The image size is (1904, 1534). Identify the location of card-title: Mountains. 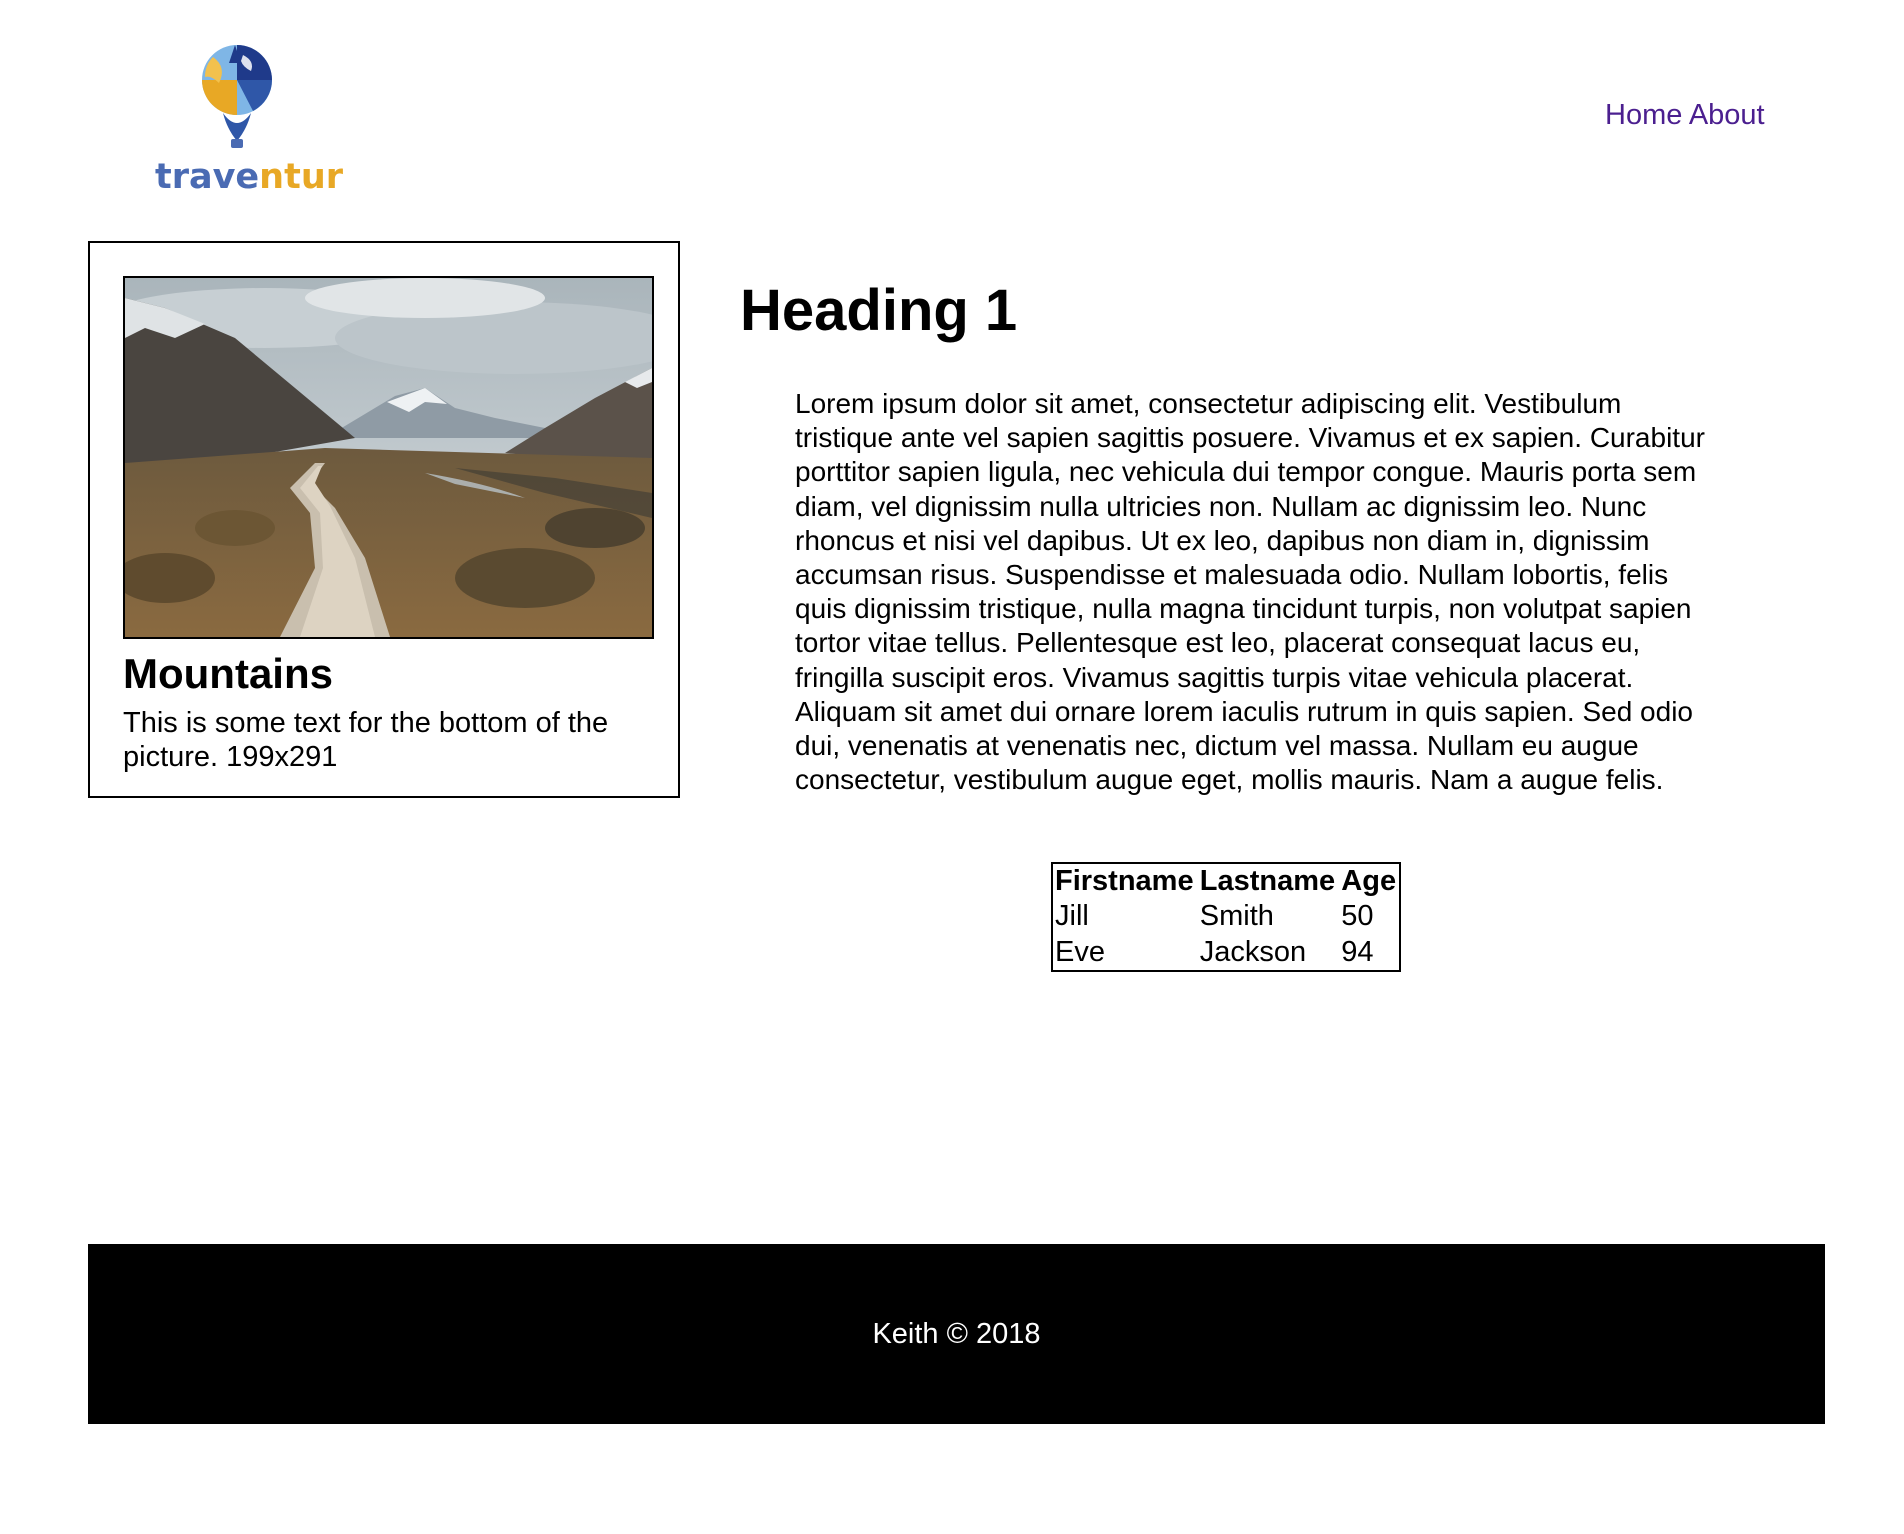
(228, 673).